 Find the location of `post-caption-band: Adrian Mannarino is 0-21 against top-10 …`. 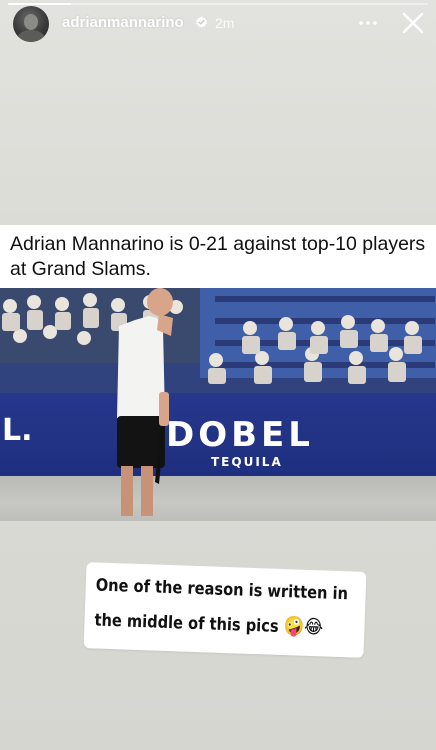

post-caption-band: Adrian Mannarino is 0-21 against top-10 … is located at coordinates (218, 256).